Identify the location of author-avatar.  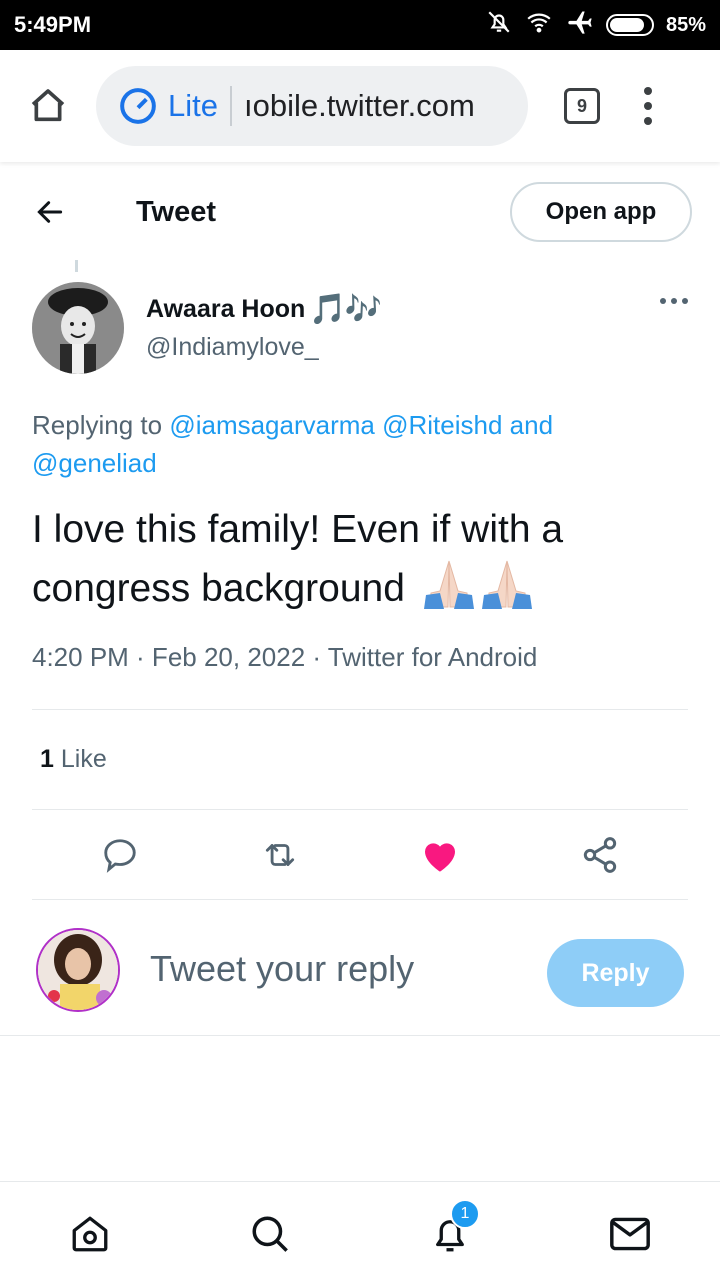
(78, 328).